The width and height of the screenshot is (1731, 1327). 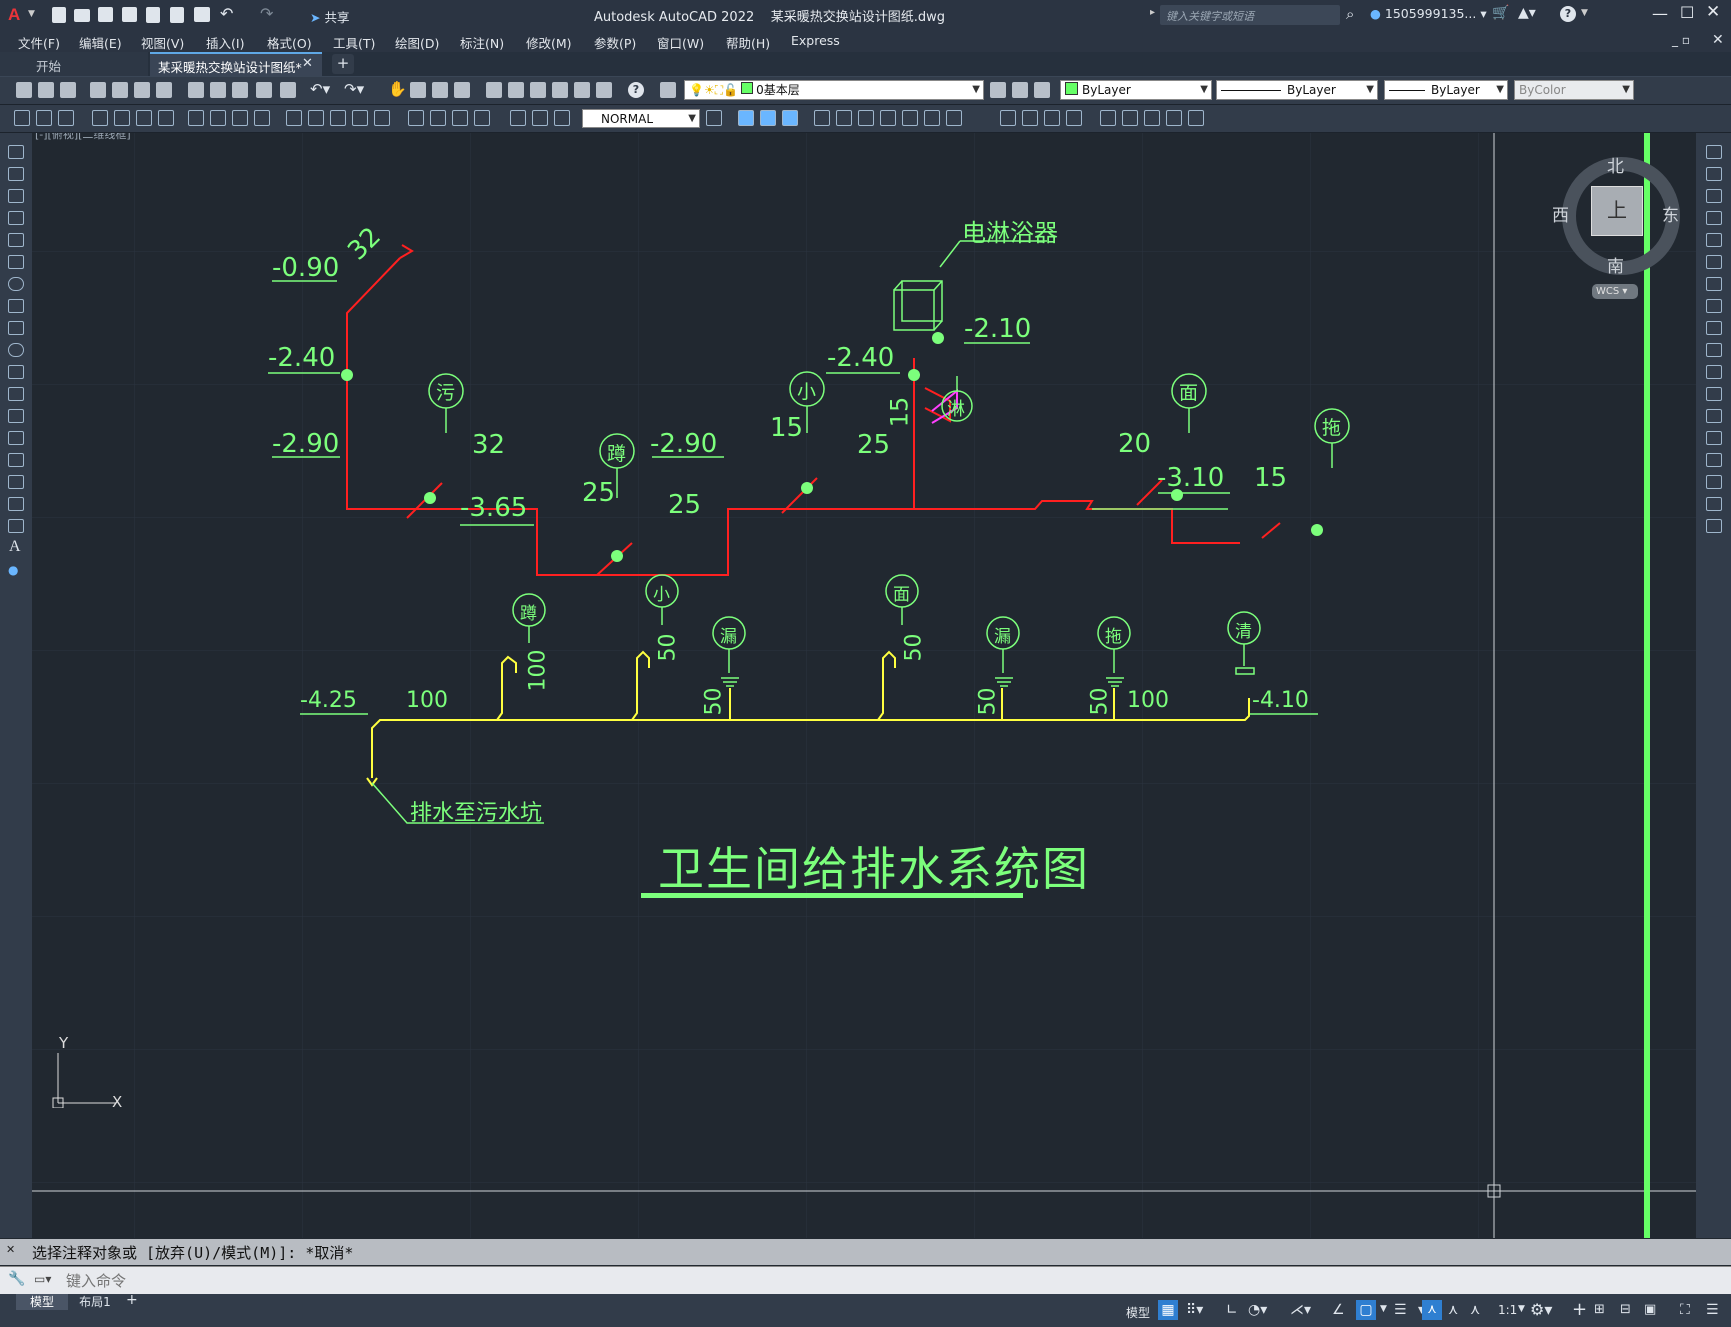 I want to click on frames-icon, so click(x=910, y=118).